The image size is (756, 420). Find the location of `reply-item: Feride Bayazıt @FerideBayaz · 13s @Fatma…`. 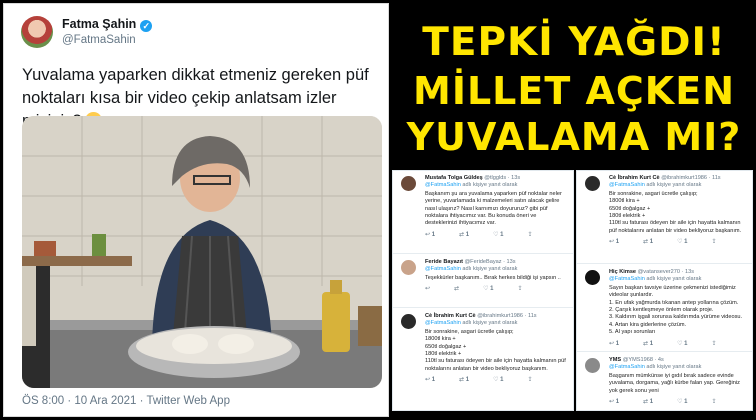

reply-item: Feride Bayazıt @FerideBayaz · 13s @Fatma… is located at coordinates (483, 274).